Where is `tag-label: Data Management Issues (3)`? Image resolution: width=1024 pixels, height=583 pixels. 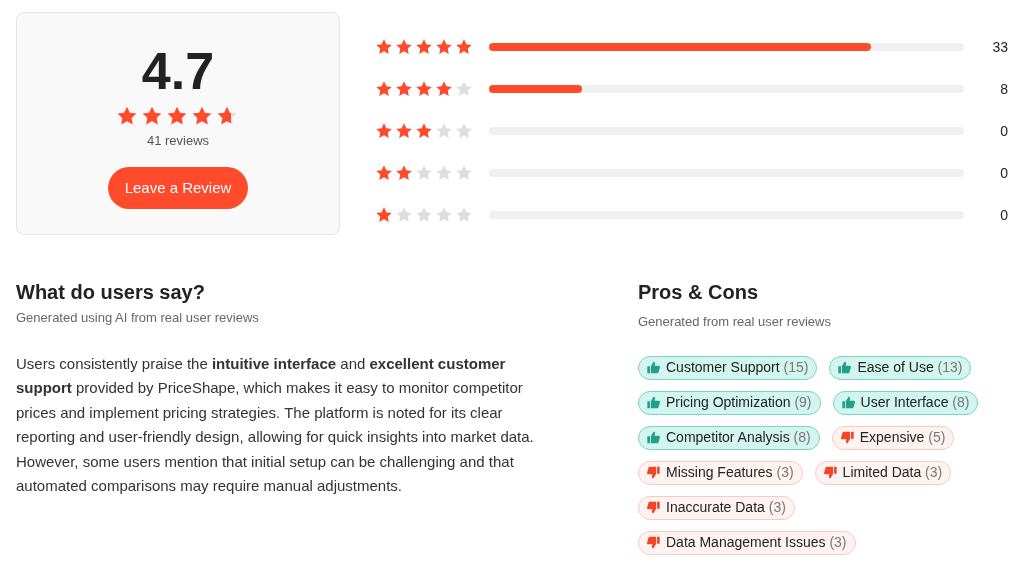 tag-label: Data Management Issues (3) is located at coordinates (756, 542).